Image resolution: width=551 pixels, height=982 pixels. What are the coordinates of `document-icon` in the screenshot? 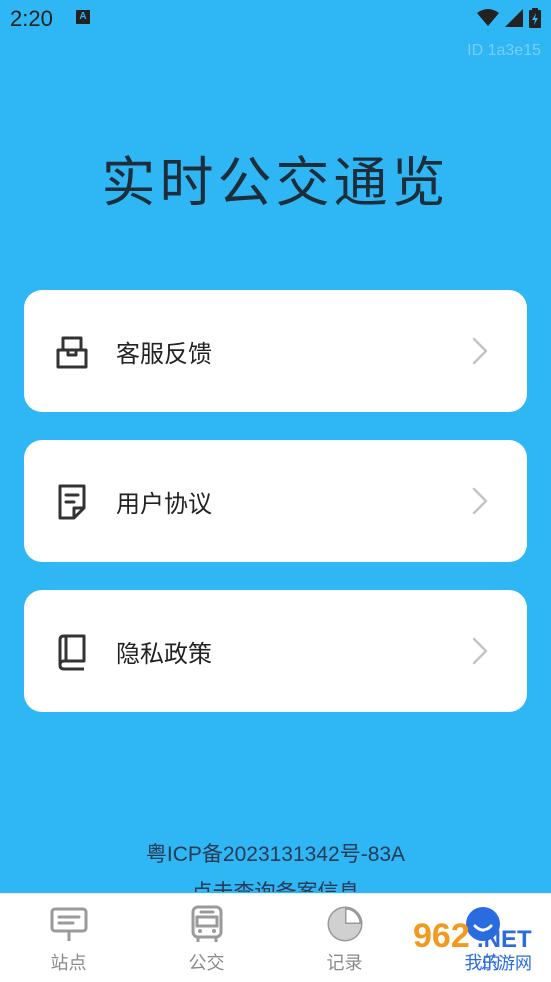 It's located at (72, 502).